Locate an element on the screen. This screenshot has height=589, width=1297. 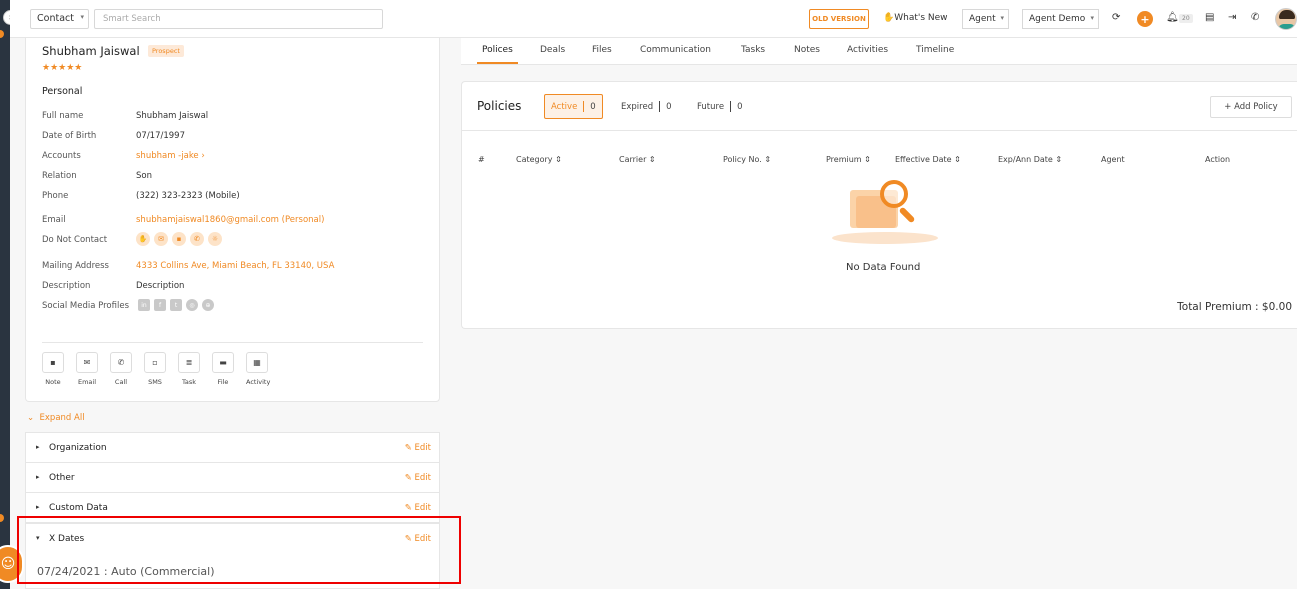
accordion-organization: ▸ Organization ✎ Edit is located at coordinates (232, 447).